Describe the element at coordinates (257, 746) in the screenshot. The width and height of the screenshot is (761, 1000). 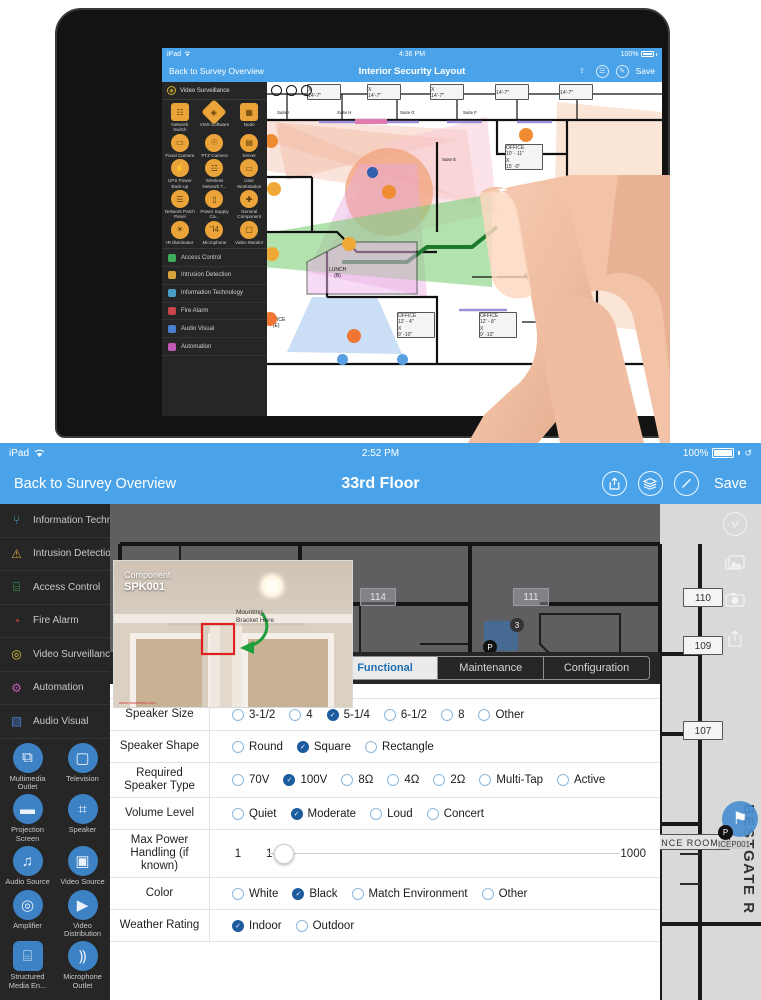
I see `option-round: Round` at that location.